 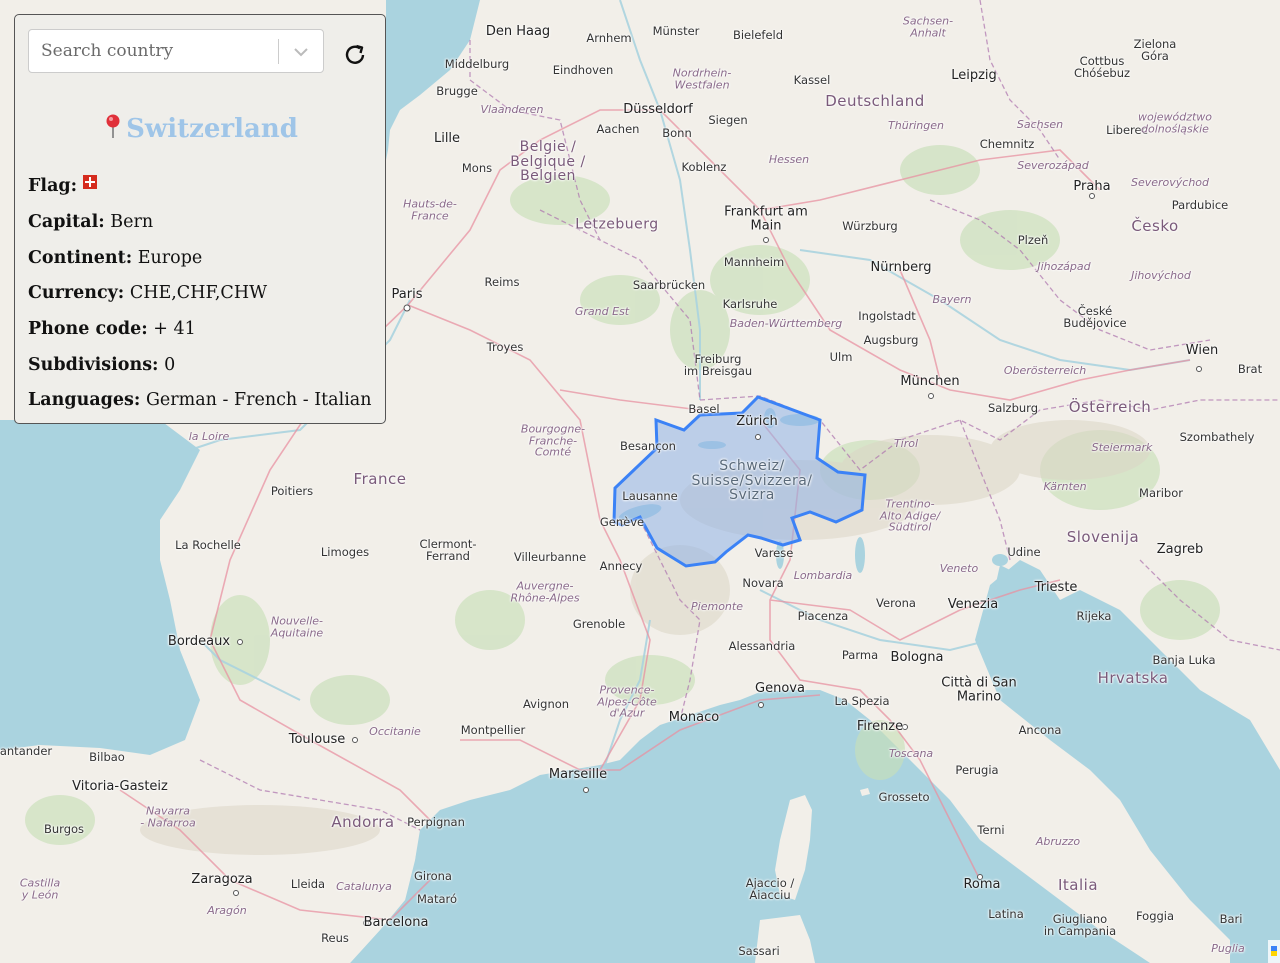 I want to click on map-label-firenze: Firenze, so click(x=880, y=727).